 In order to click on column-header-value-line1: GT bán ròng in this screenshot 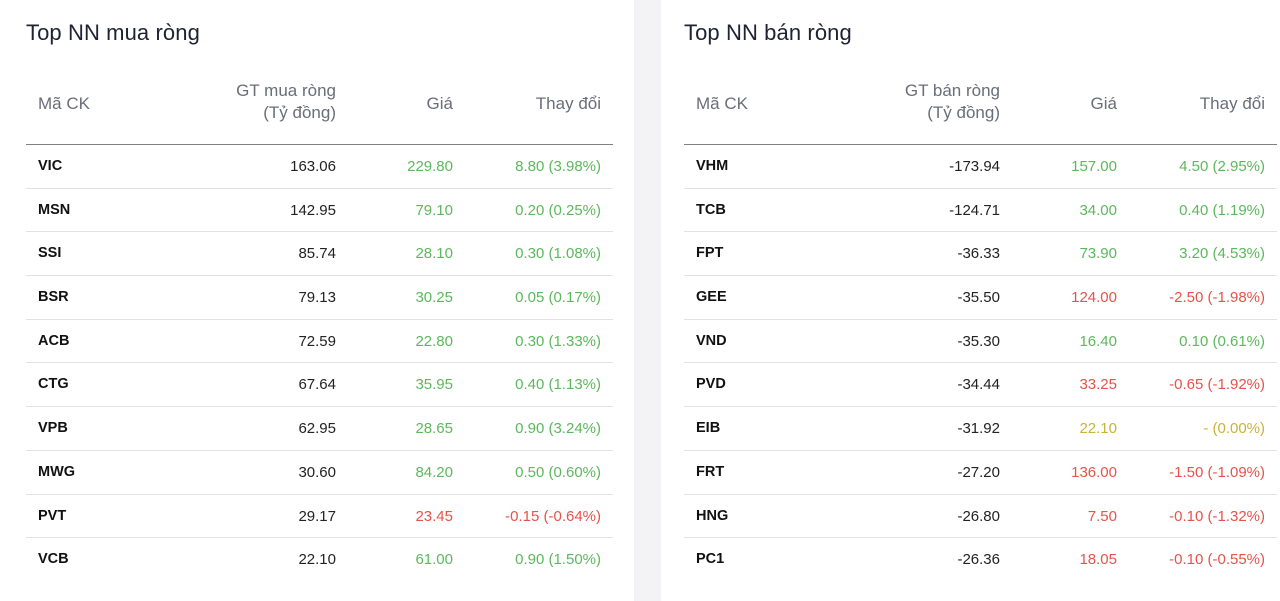, I will do `click(952, 90)`.